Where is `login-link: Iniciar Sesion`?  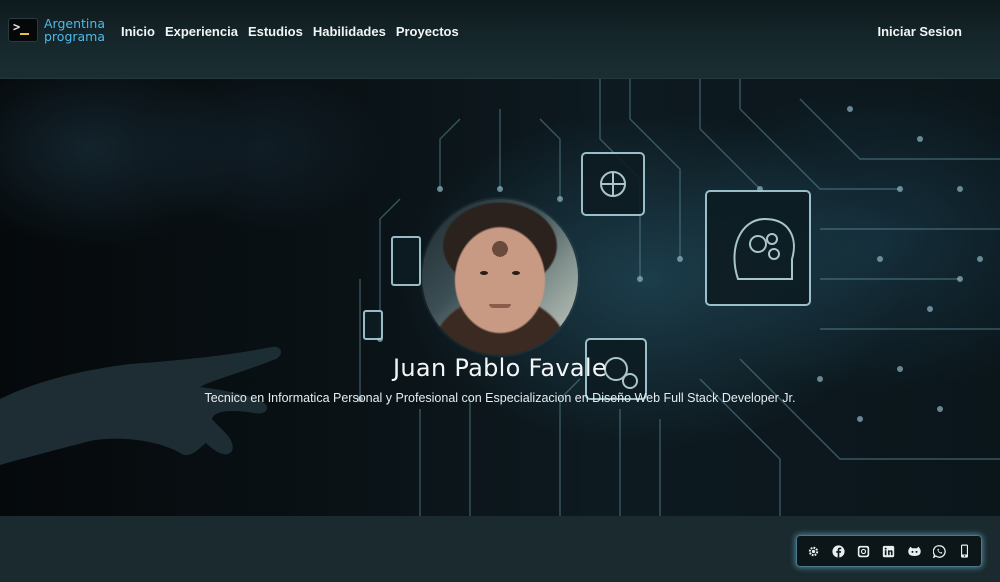
login-link: Iniciar Sesion is located at coordinates (919, 31).